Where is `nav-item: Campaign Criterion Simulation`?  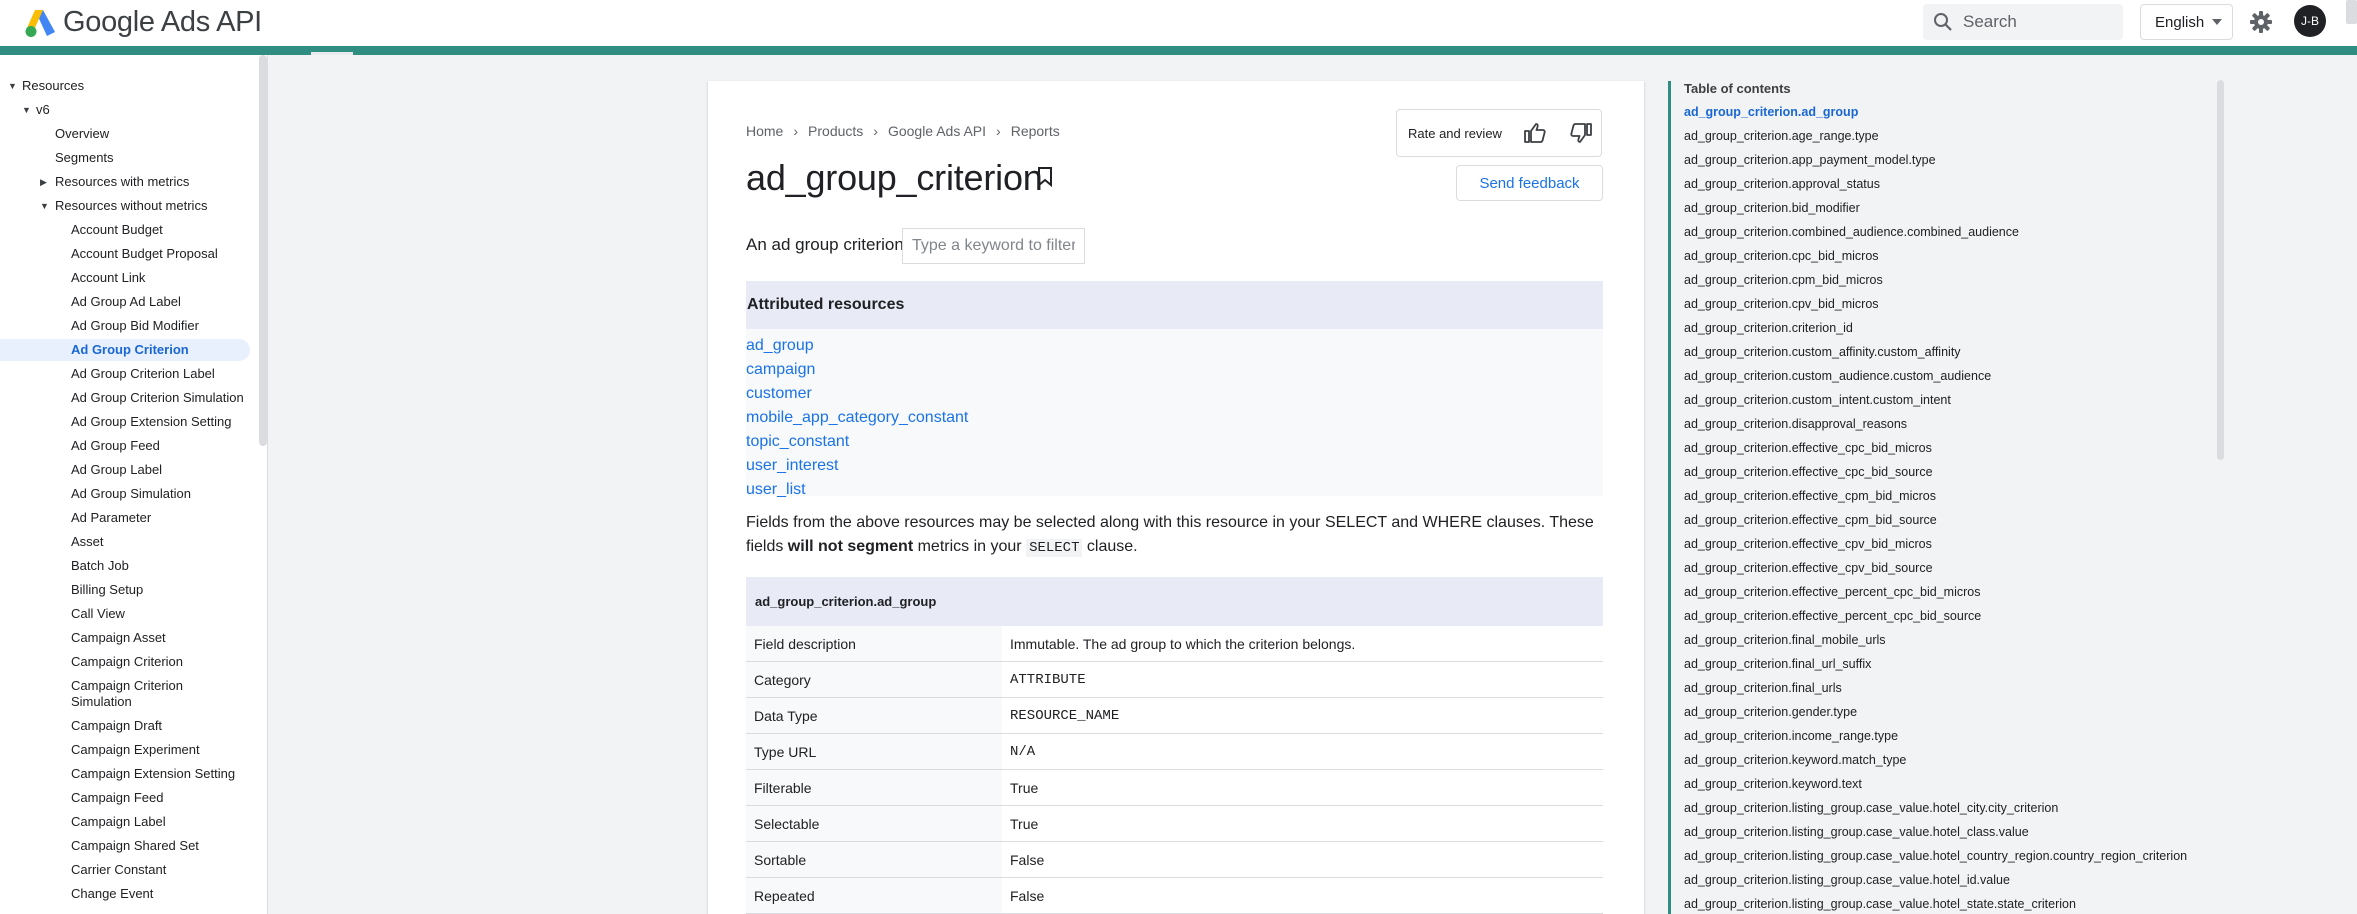
nav-item: Campaign Criterion Simulation is located at coordinates (125, 694).